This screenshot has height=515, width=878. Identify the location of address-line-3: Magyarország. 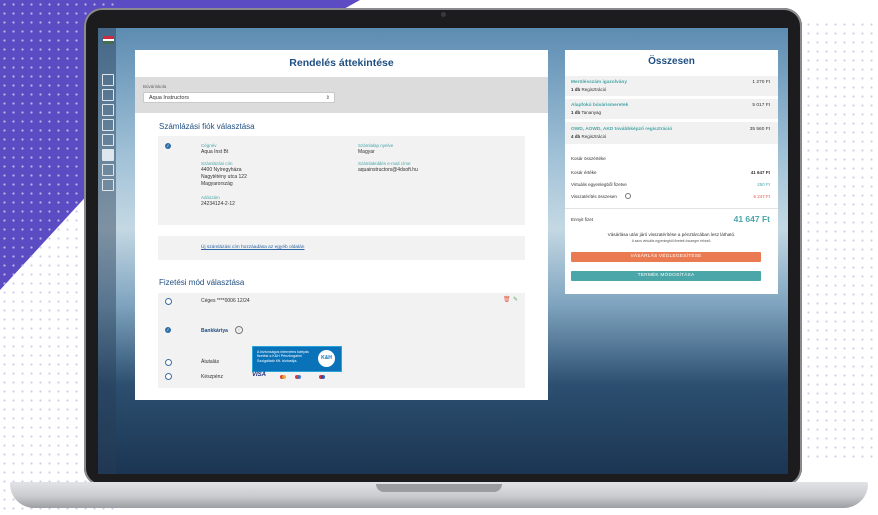
(217, 184).